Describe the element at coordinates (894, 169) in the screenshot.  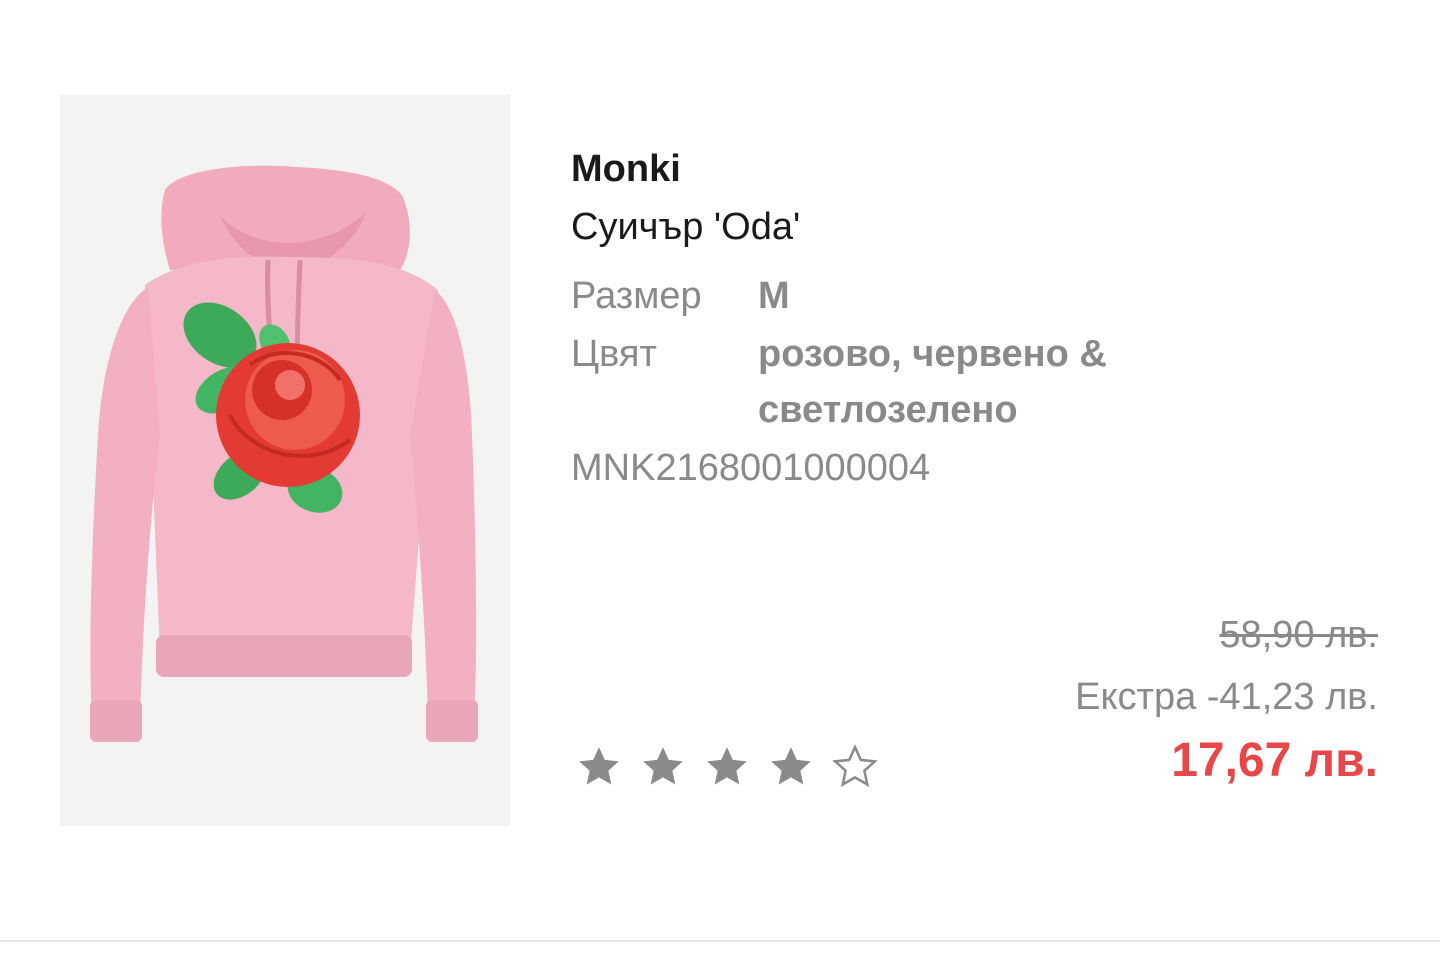
I see `brand-name: Monki` at that location.